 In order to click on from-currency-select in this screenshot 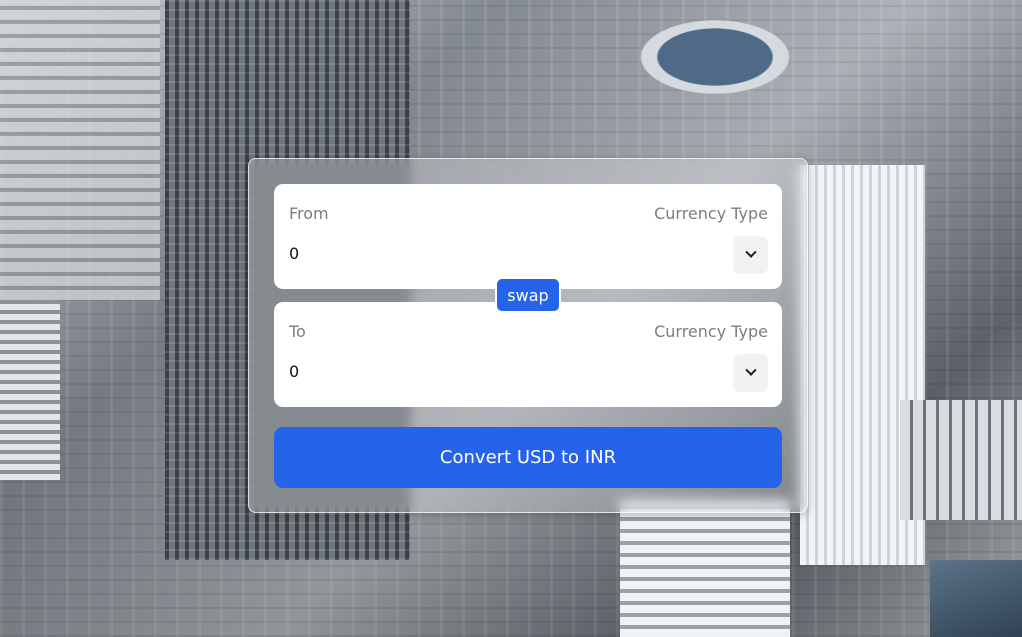, I will do `click(750, 255)`.